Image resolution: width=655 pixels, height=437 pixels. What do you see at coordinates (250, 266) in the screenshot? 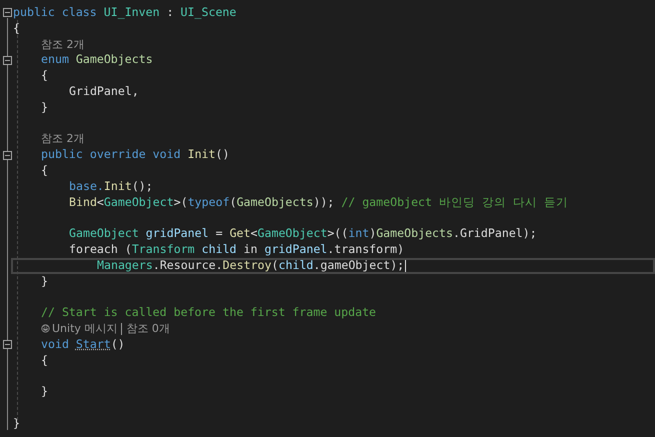
I see `code-line: Managers.Resource.Destroy(child.gameObject);` at bounding box center [250, 266].